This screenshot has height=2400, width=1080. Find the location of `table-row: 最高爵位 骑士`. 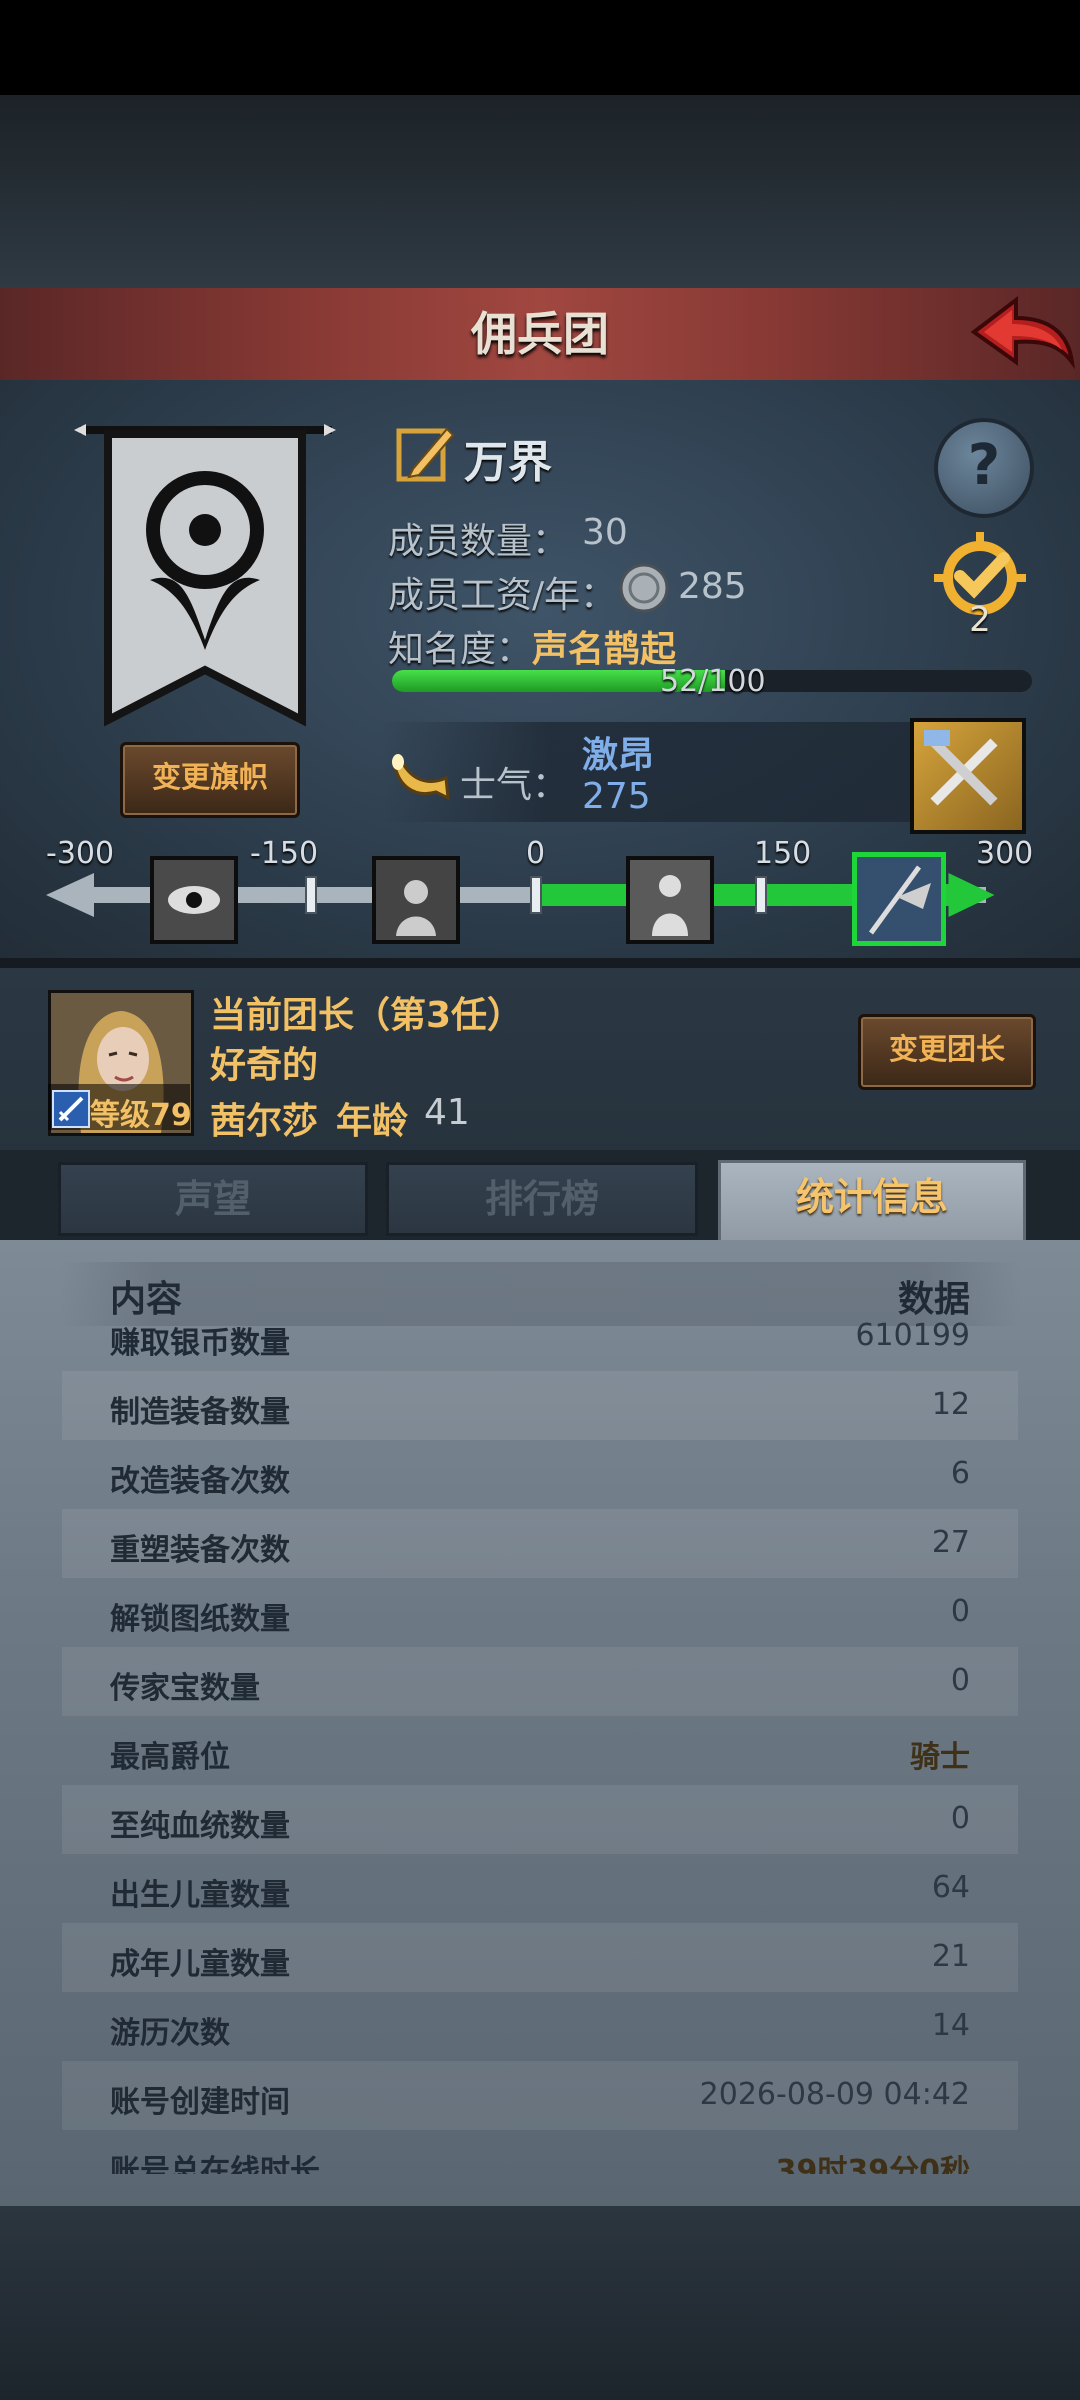

table-row: 最高爵位 骑士 is located at coordinates (540, 1750).